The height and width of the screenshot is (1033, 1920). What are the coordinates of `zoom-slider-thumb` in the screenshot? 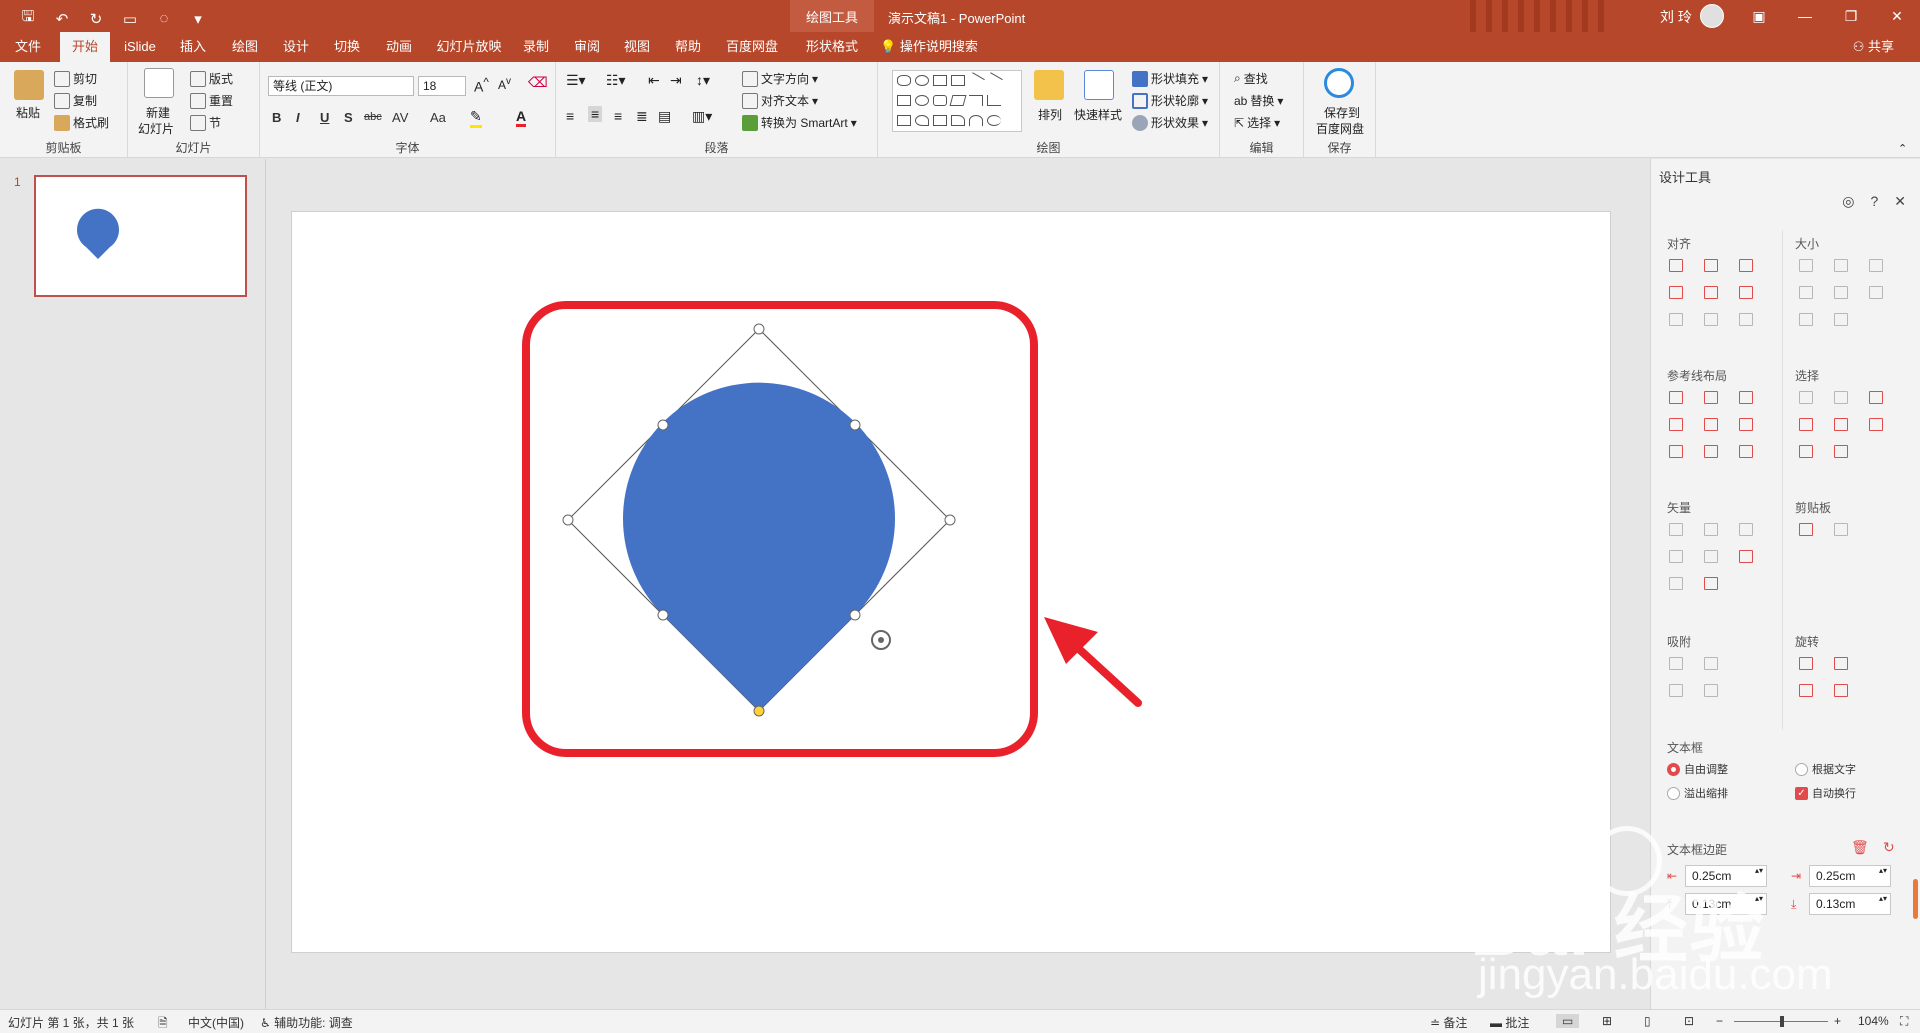 It's located at (1782, 1021).